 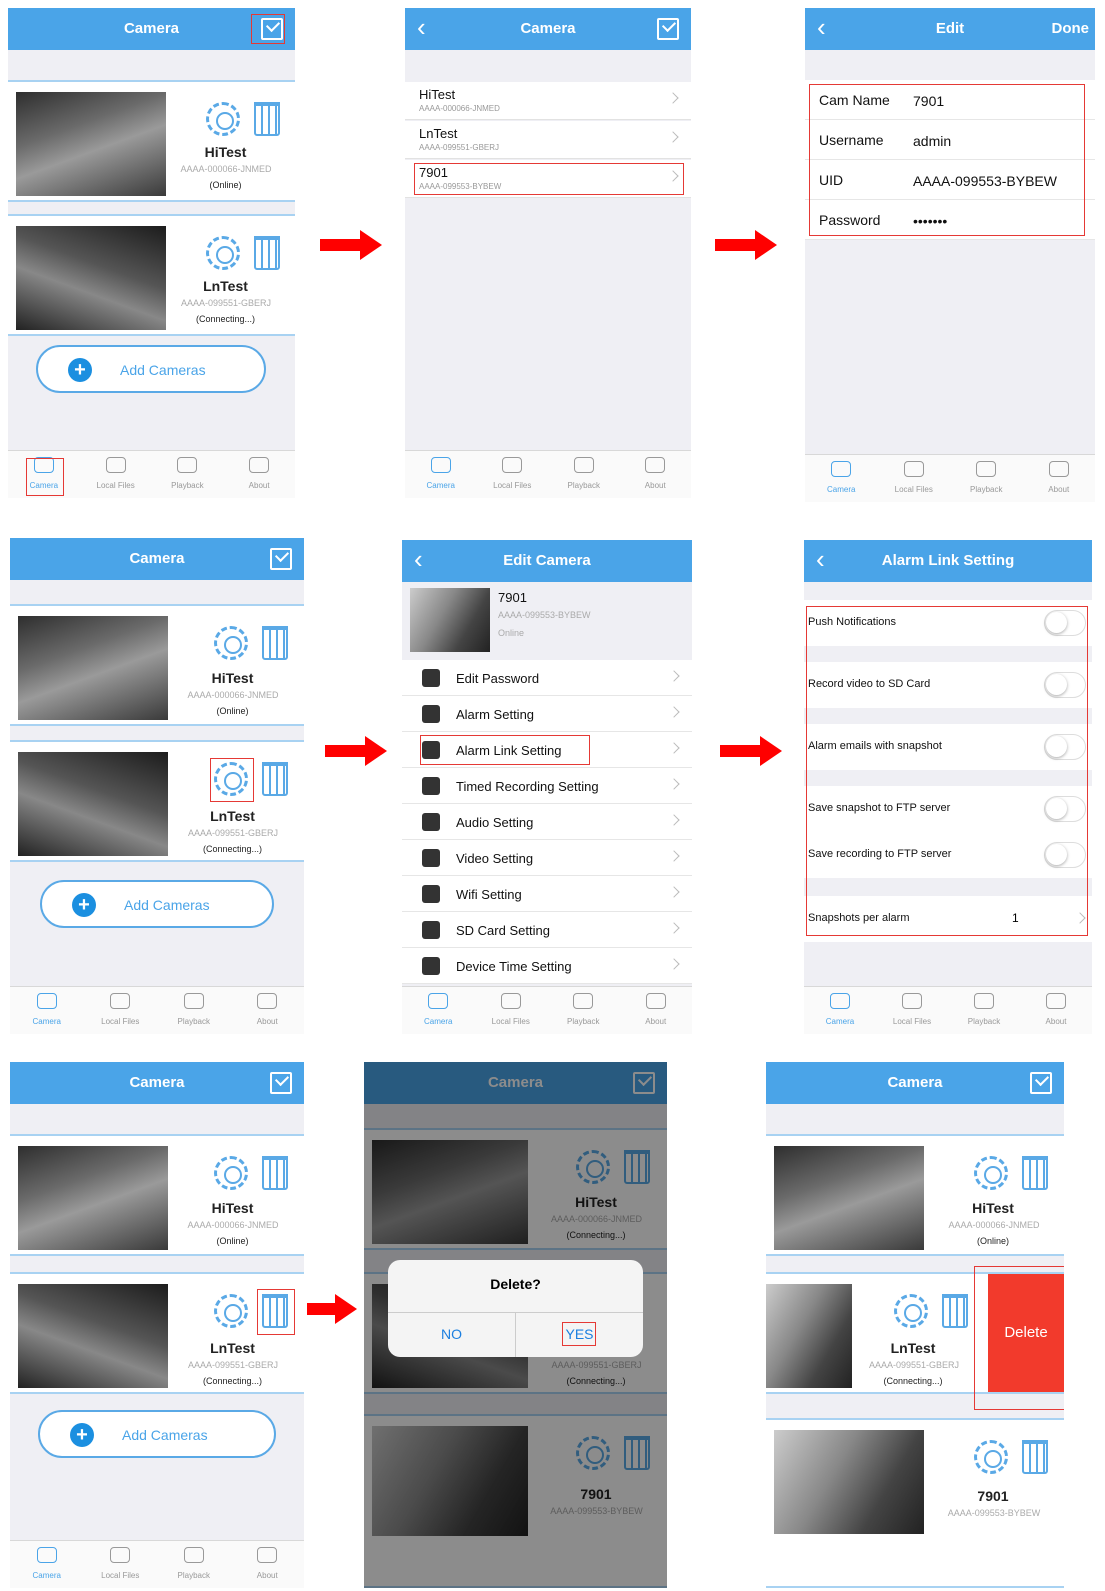 I want to click on highlight-box, so click(x=1019, y=1338).